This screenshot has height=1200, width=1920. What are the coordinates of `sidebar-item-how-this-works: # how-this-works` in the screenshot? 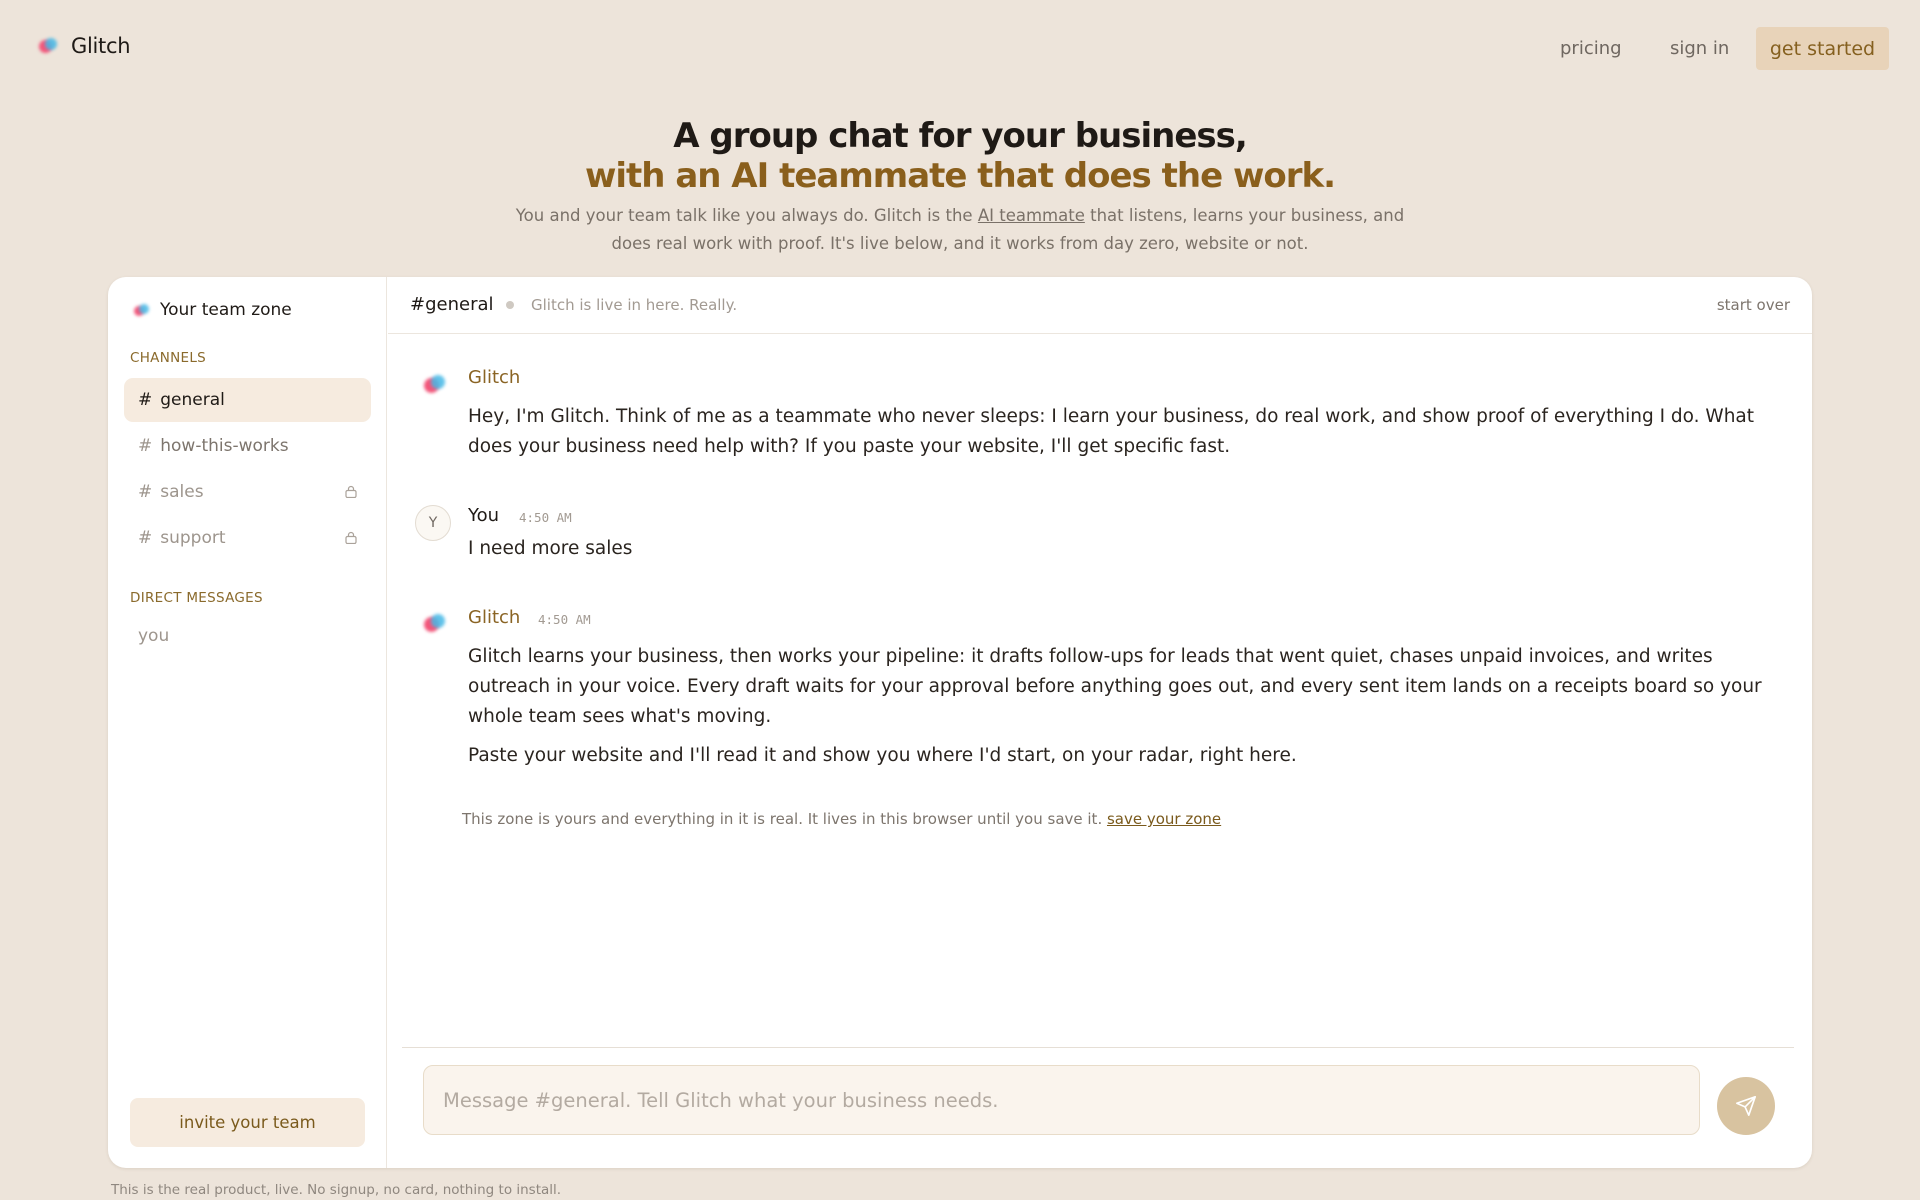 It's located at (247, 446).